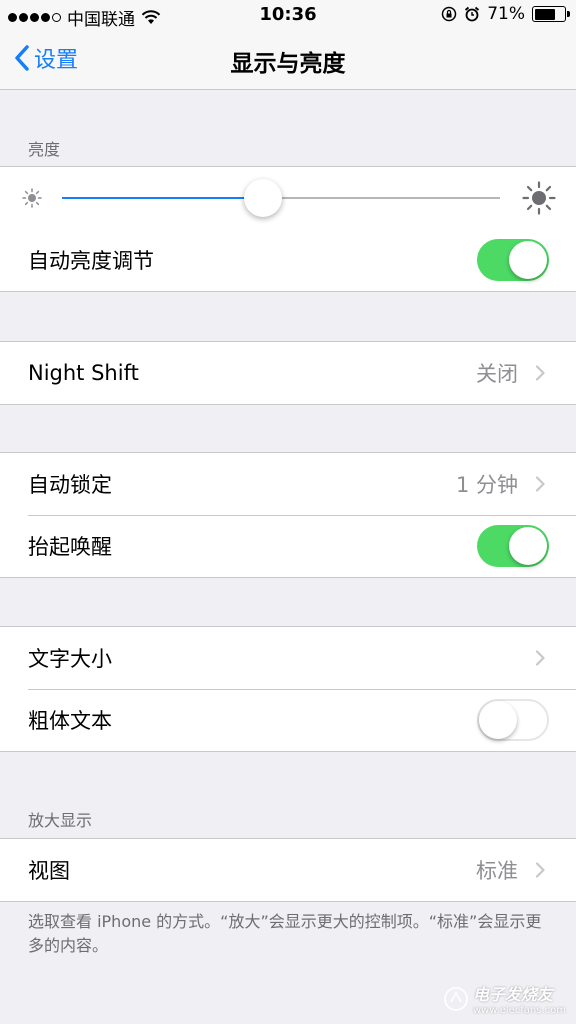  I want to click on watermark: 电子发烧友 www.elecfans.com, so click(504, 998).